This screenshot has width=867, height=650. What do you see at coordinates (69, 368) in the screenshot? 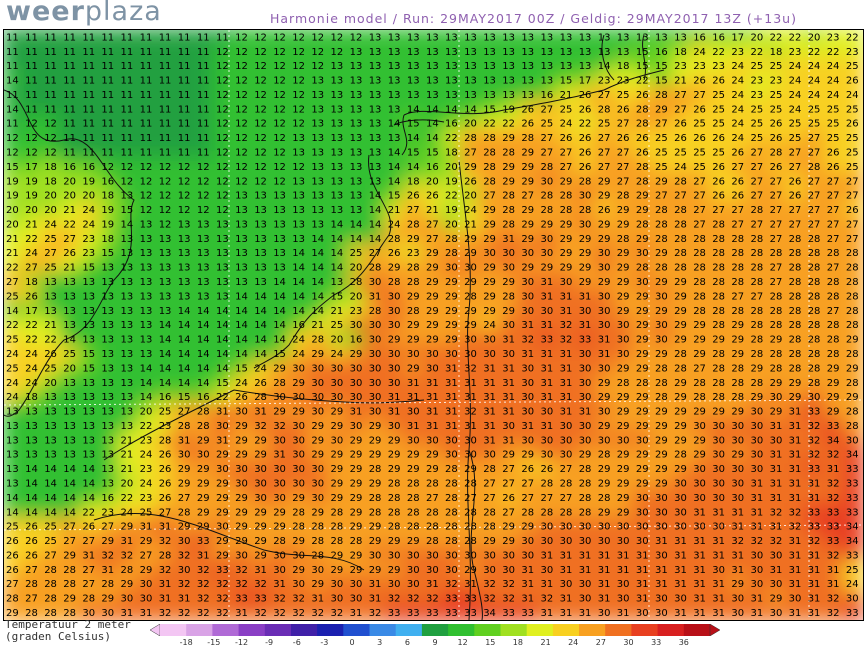
I see `temperature-value: 20` at bounding box center [69, 368].